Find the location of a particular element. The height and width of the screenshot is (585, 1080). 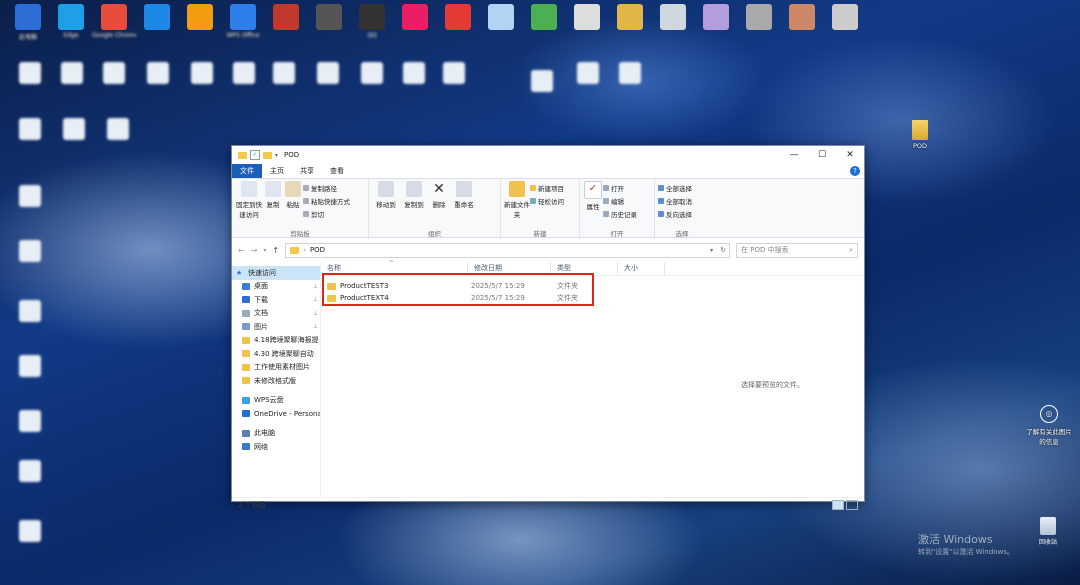

tab-home: 主页 is located at coordinates (277, 171).